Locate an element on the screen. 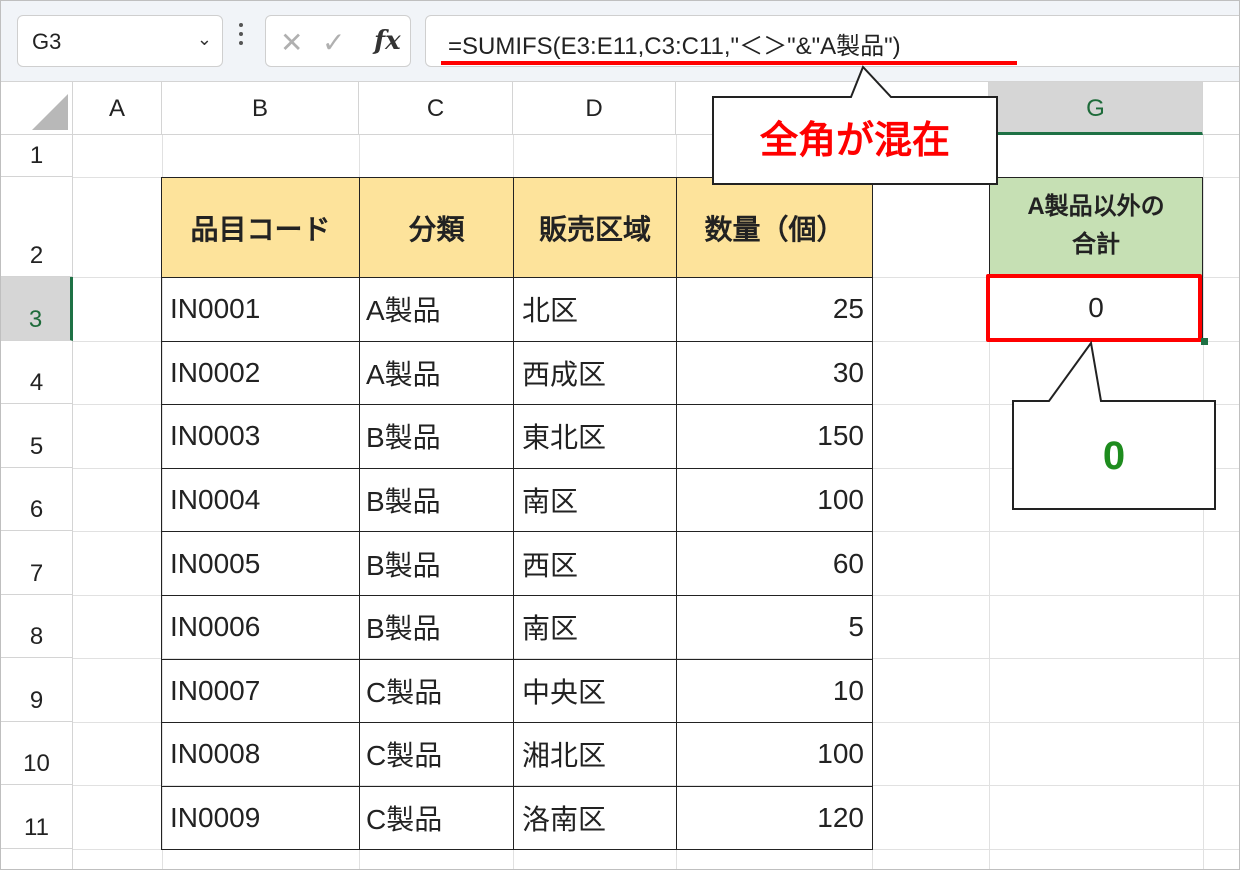 The height and width of the screenshot is (870, 1240). cell-code: IN0008 is located at coordinates (260, 754).